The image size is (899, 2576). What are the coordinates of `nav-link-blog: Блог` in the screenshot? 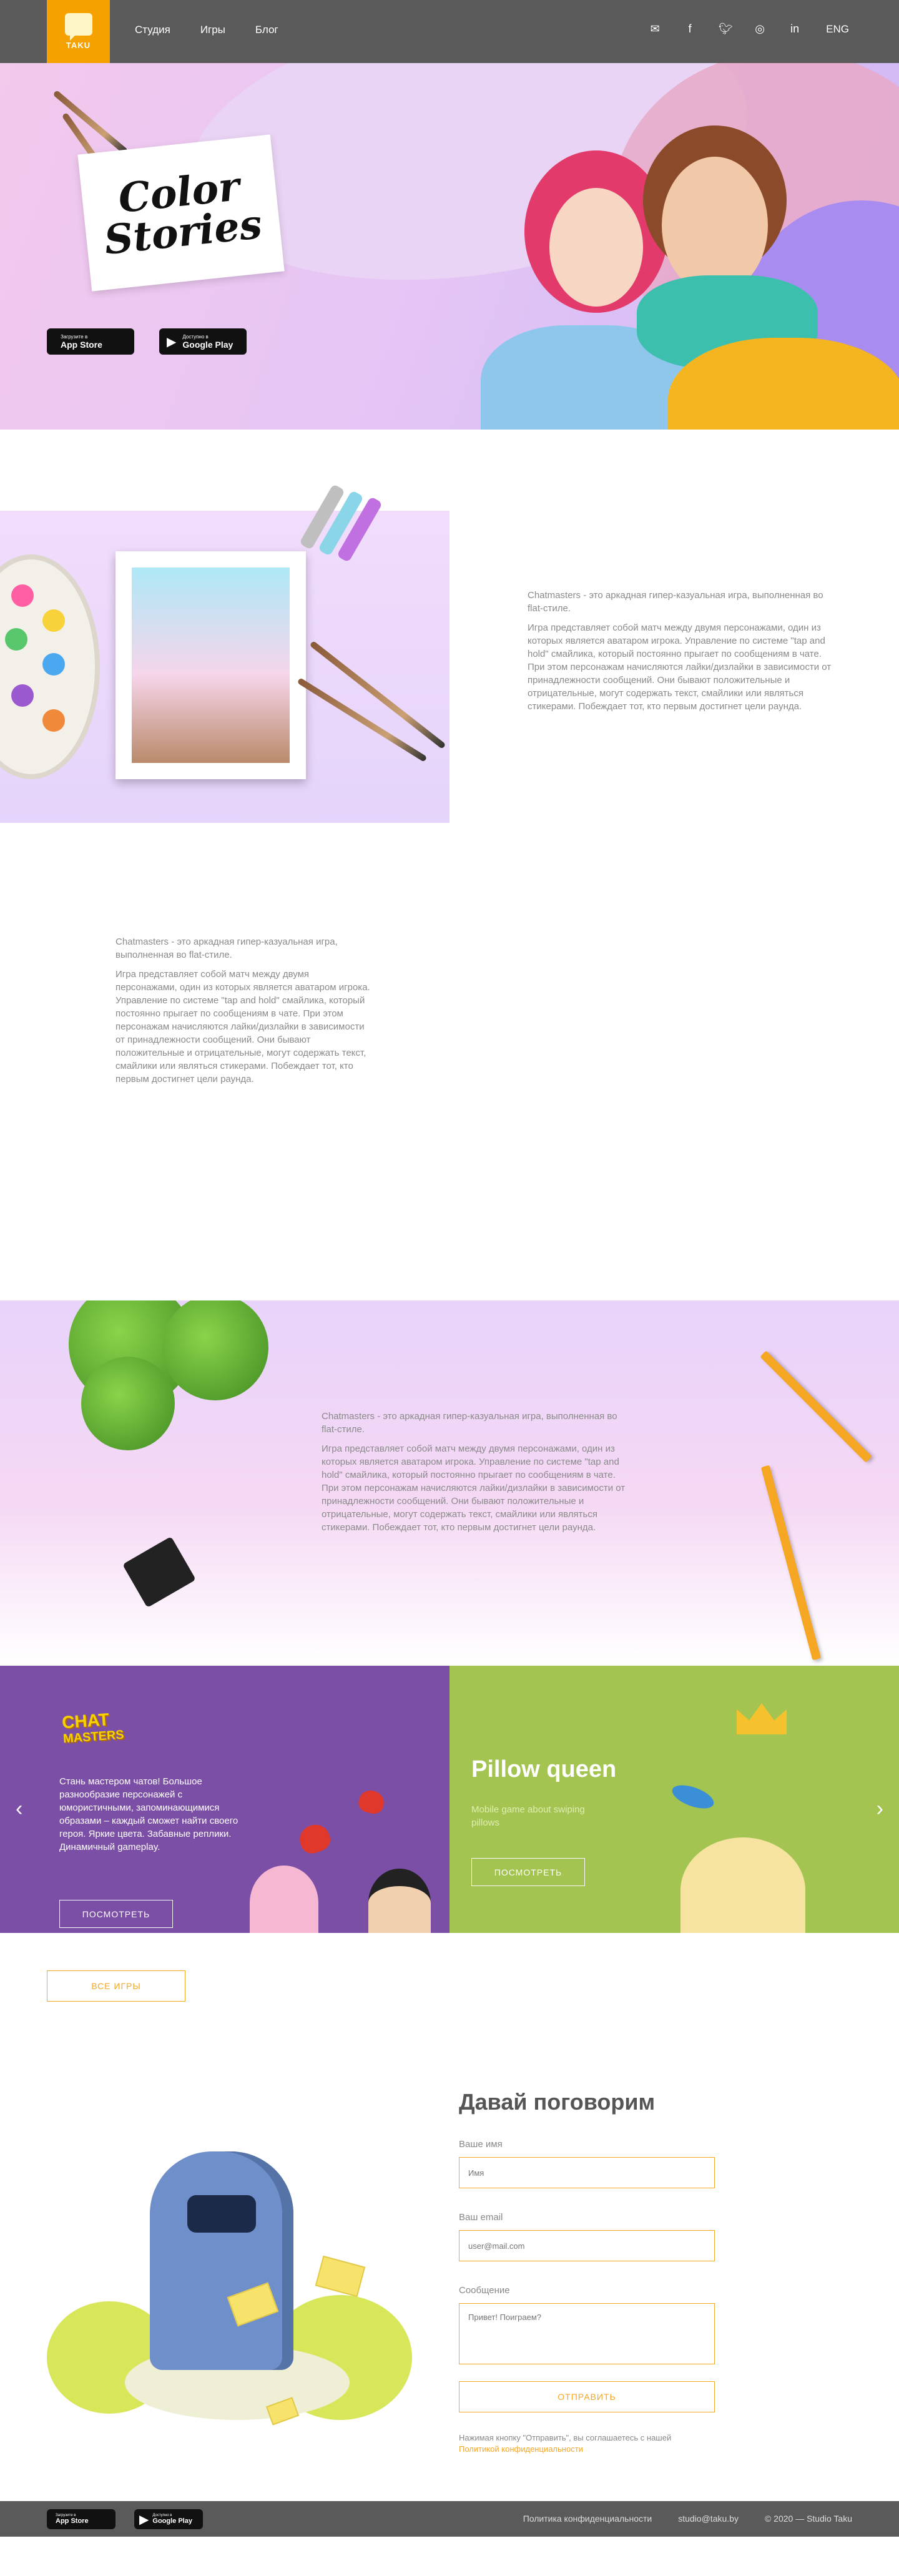 It's located at (266, 30).